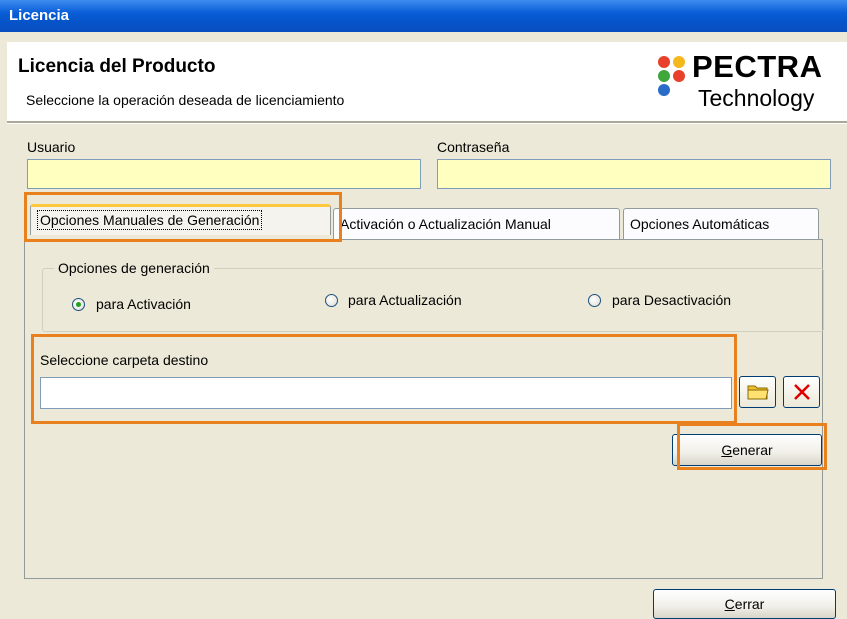  What do you see at coordinates (473, 147) in the screenshot?
I see `password-label: Contraseña` at bounding box center [473, 147].